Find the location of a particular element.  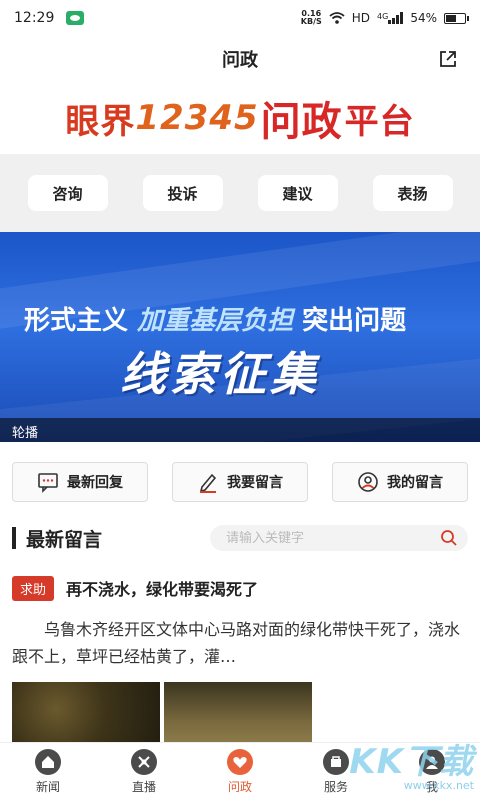

live-icon is located at coordinates (144, 761).